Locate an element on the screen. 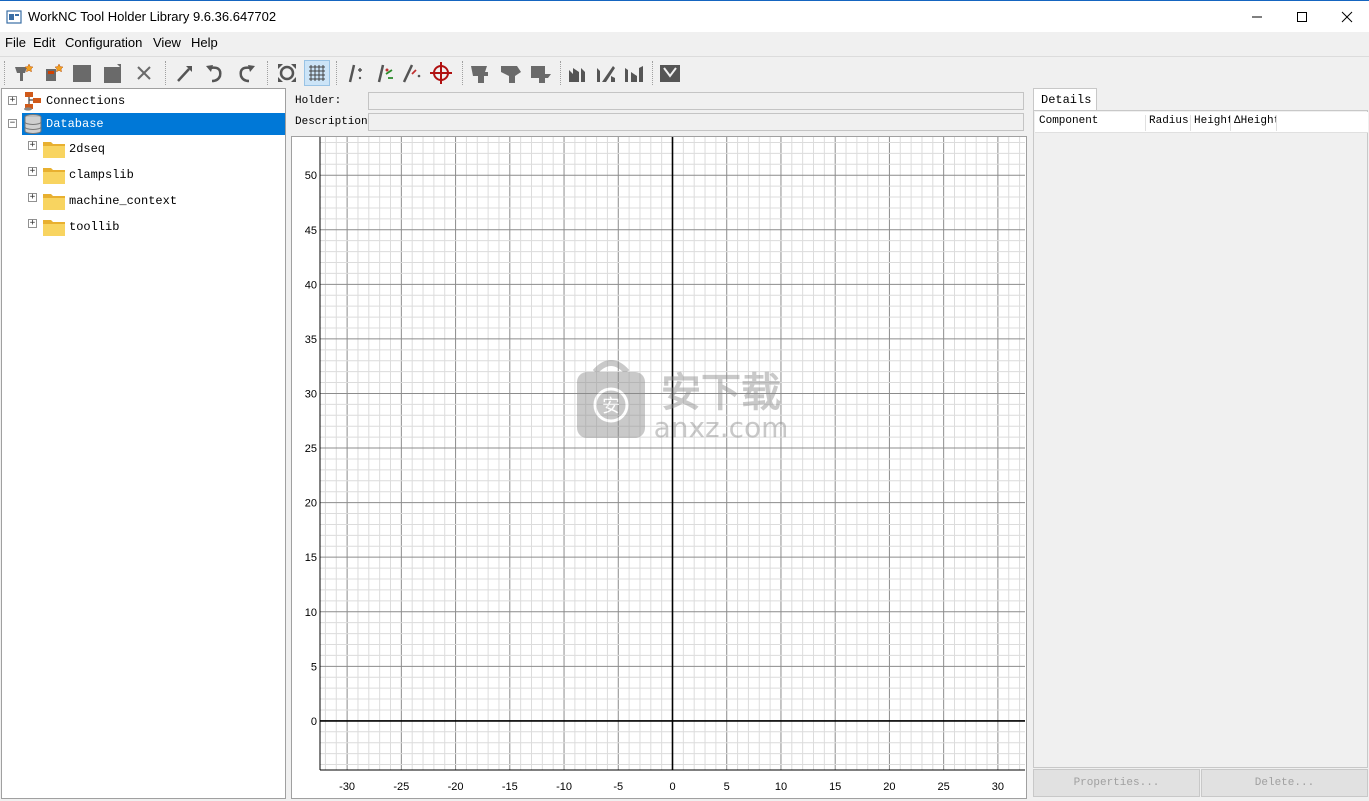  profile-4-button is located at coordinates (670, 73).